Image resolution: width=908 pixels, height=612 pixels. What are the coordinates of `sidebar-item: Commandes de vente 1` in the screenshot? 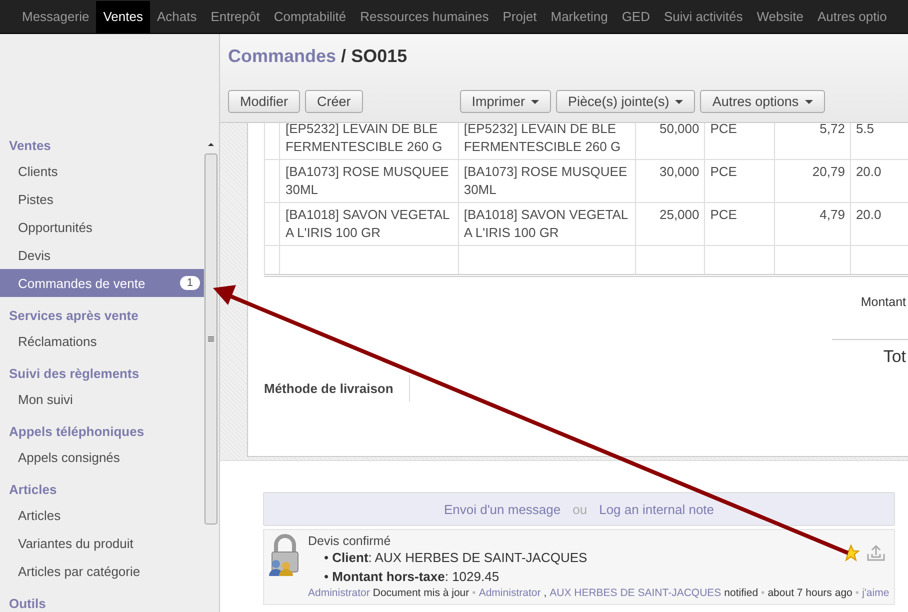 It's located at (102, 283).